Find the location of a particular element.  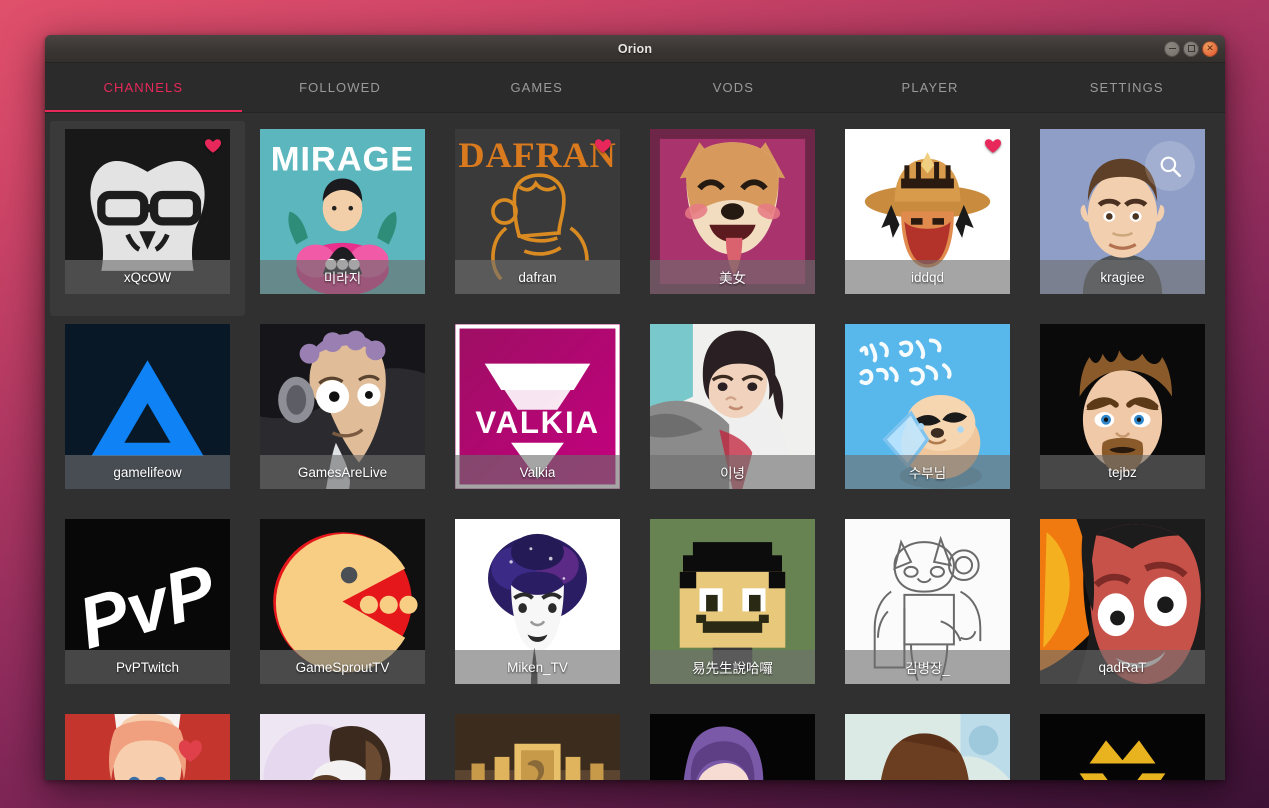

tab-label: GAMES is located at coordinates (536, 87).